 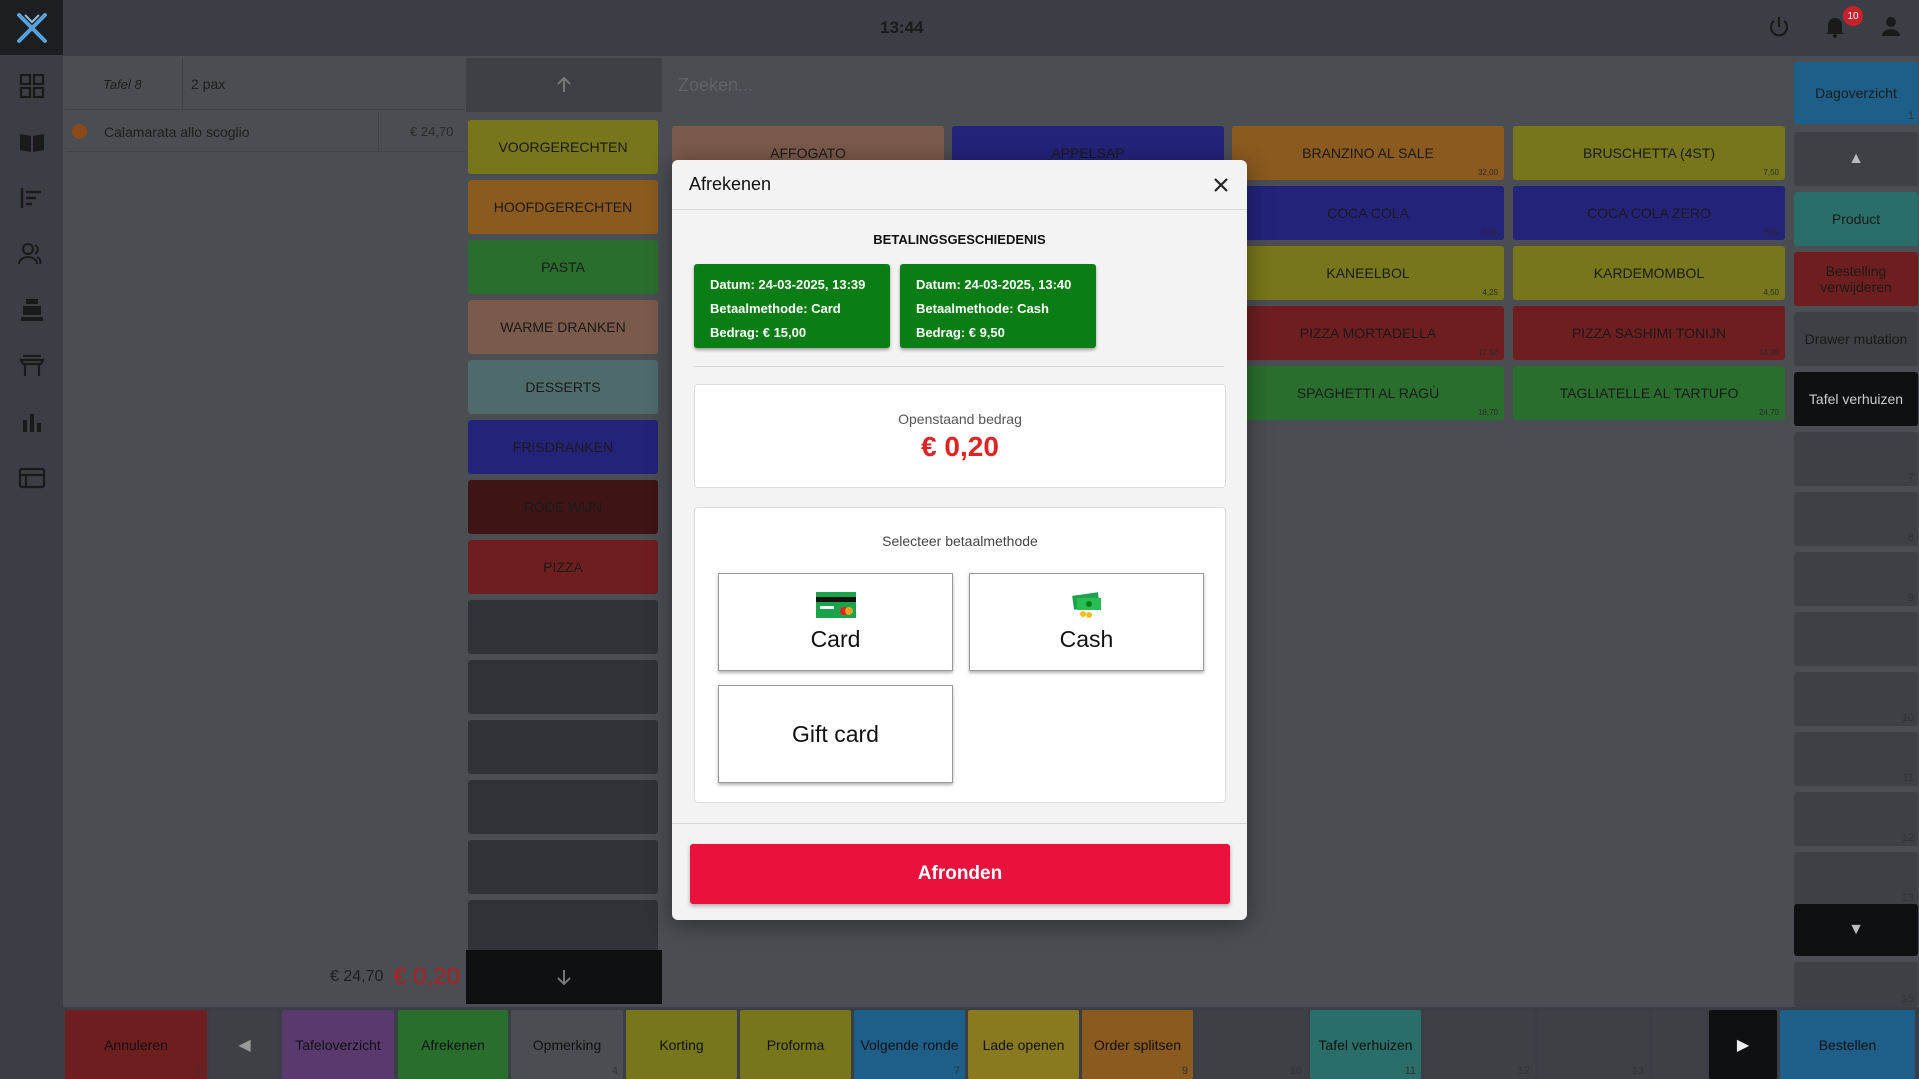 What do you see at coordinates (31, 27) in the screenshot?
I see `app-logo-icon` at bounding box center [31, 27].